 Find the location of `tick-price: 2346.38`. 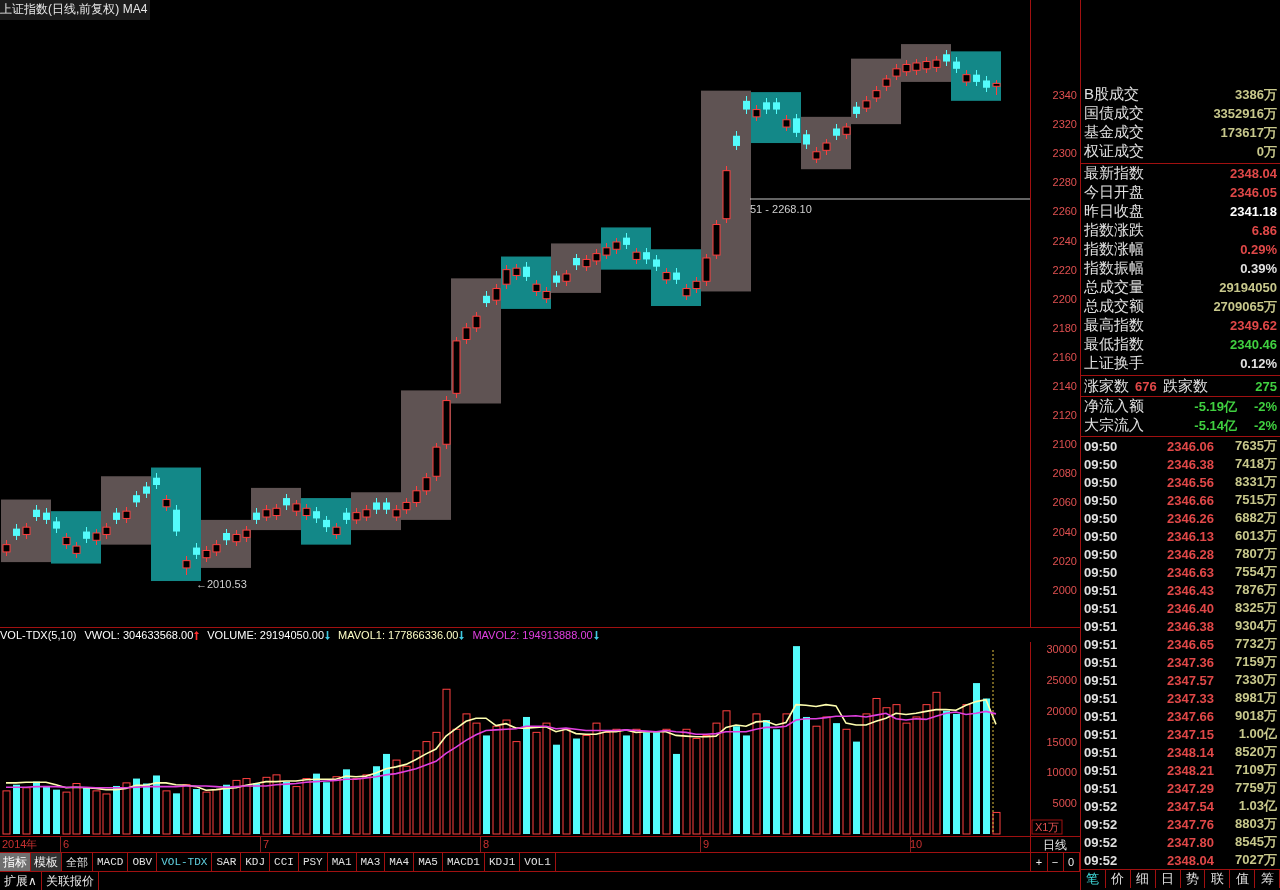

tick-price: 2346.38 is located at coordinates (1190, 626).